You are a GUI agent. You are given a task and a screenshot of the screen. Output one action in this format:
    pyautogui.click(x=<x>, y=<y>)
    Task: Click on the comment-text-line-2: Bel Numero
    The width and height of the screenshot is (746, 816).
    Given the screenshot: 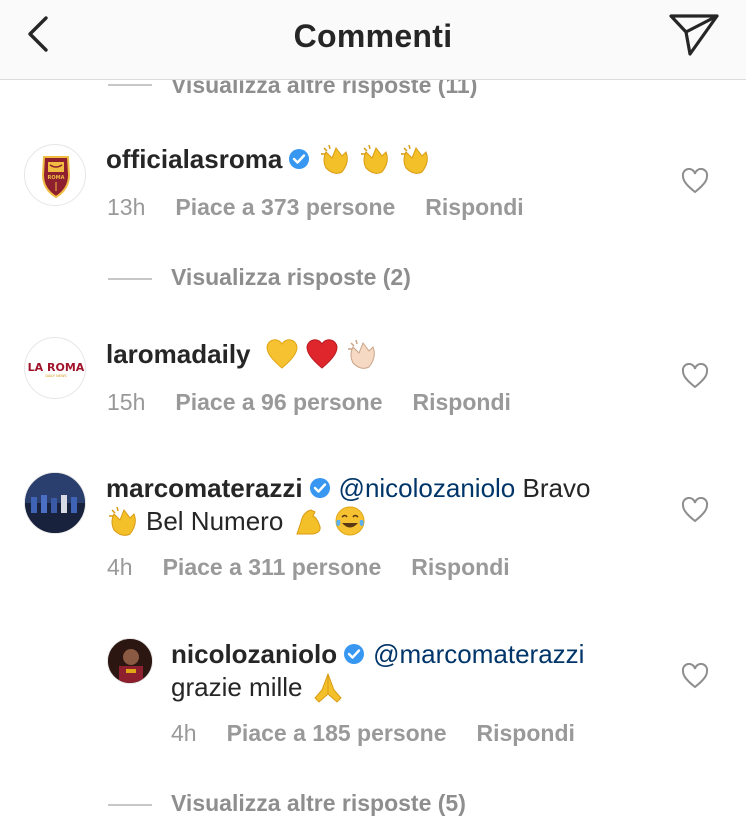 What is the action you would take?
    pyautogui.click(x=239, y=521)
    